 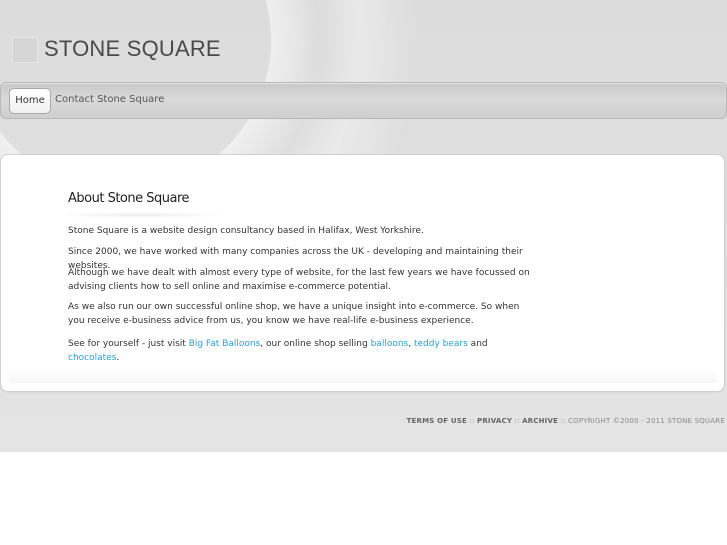 I want to click on and-text: and, so click(x=477, y=344).